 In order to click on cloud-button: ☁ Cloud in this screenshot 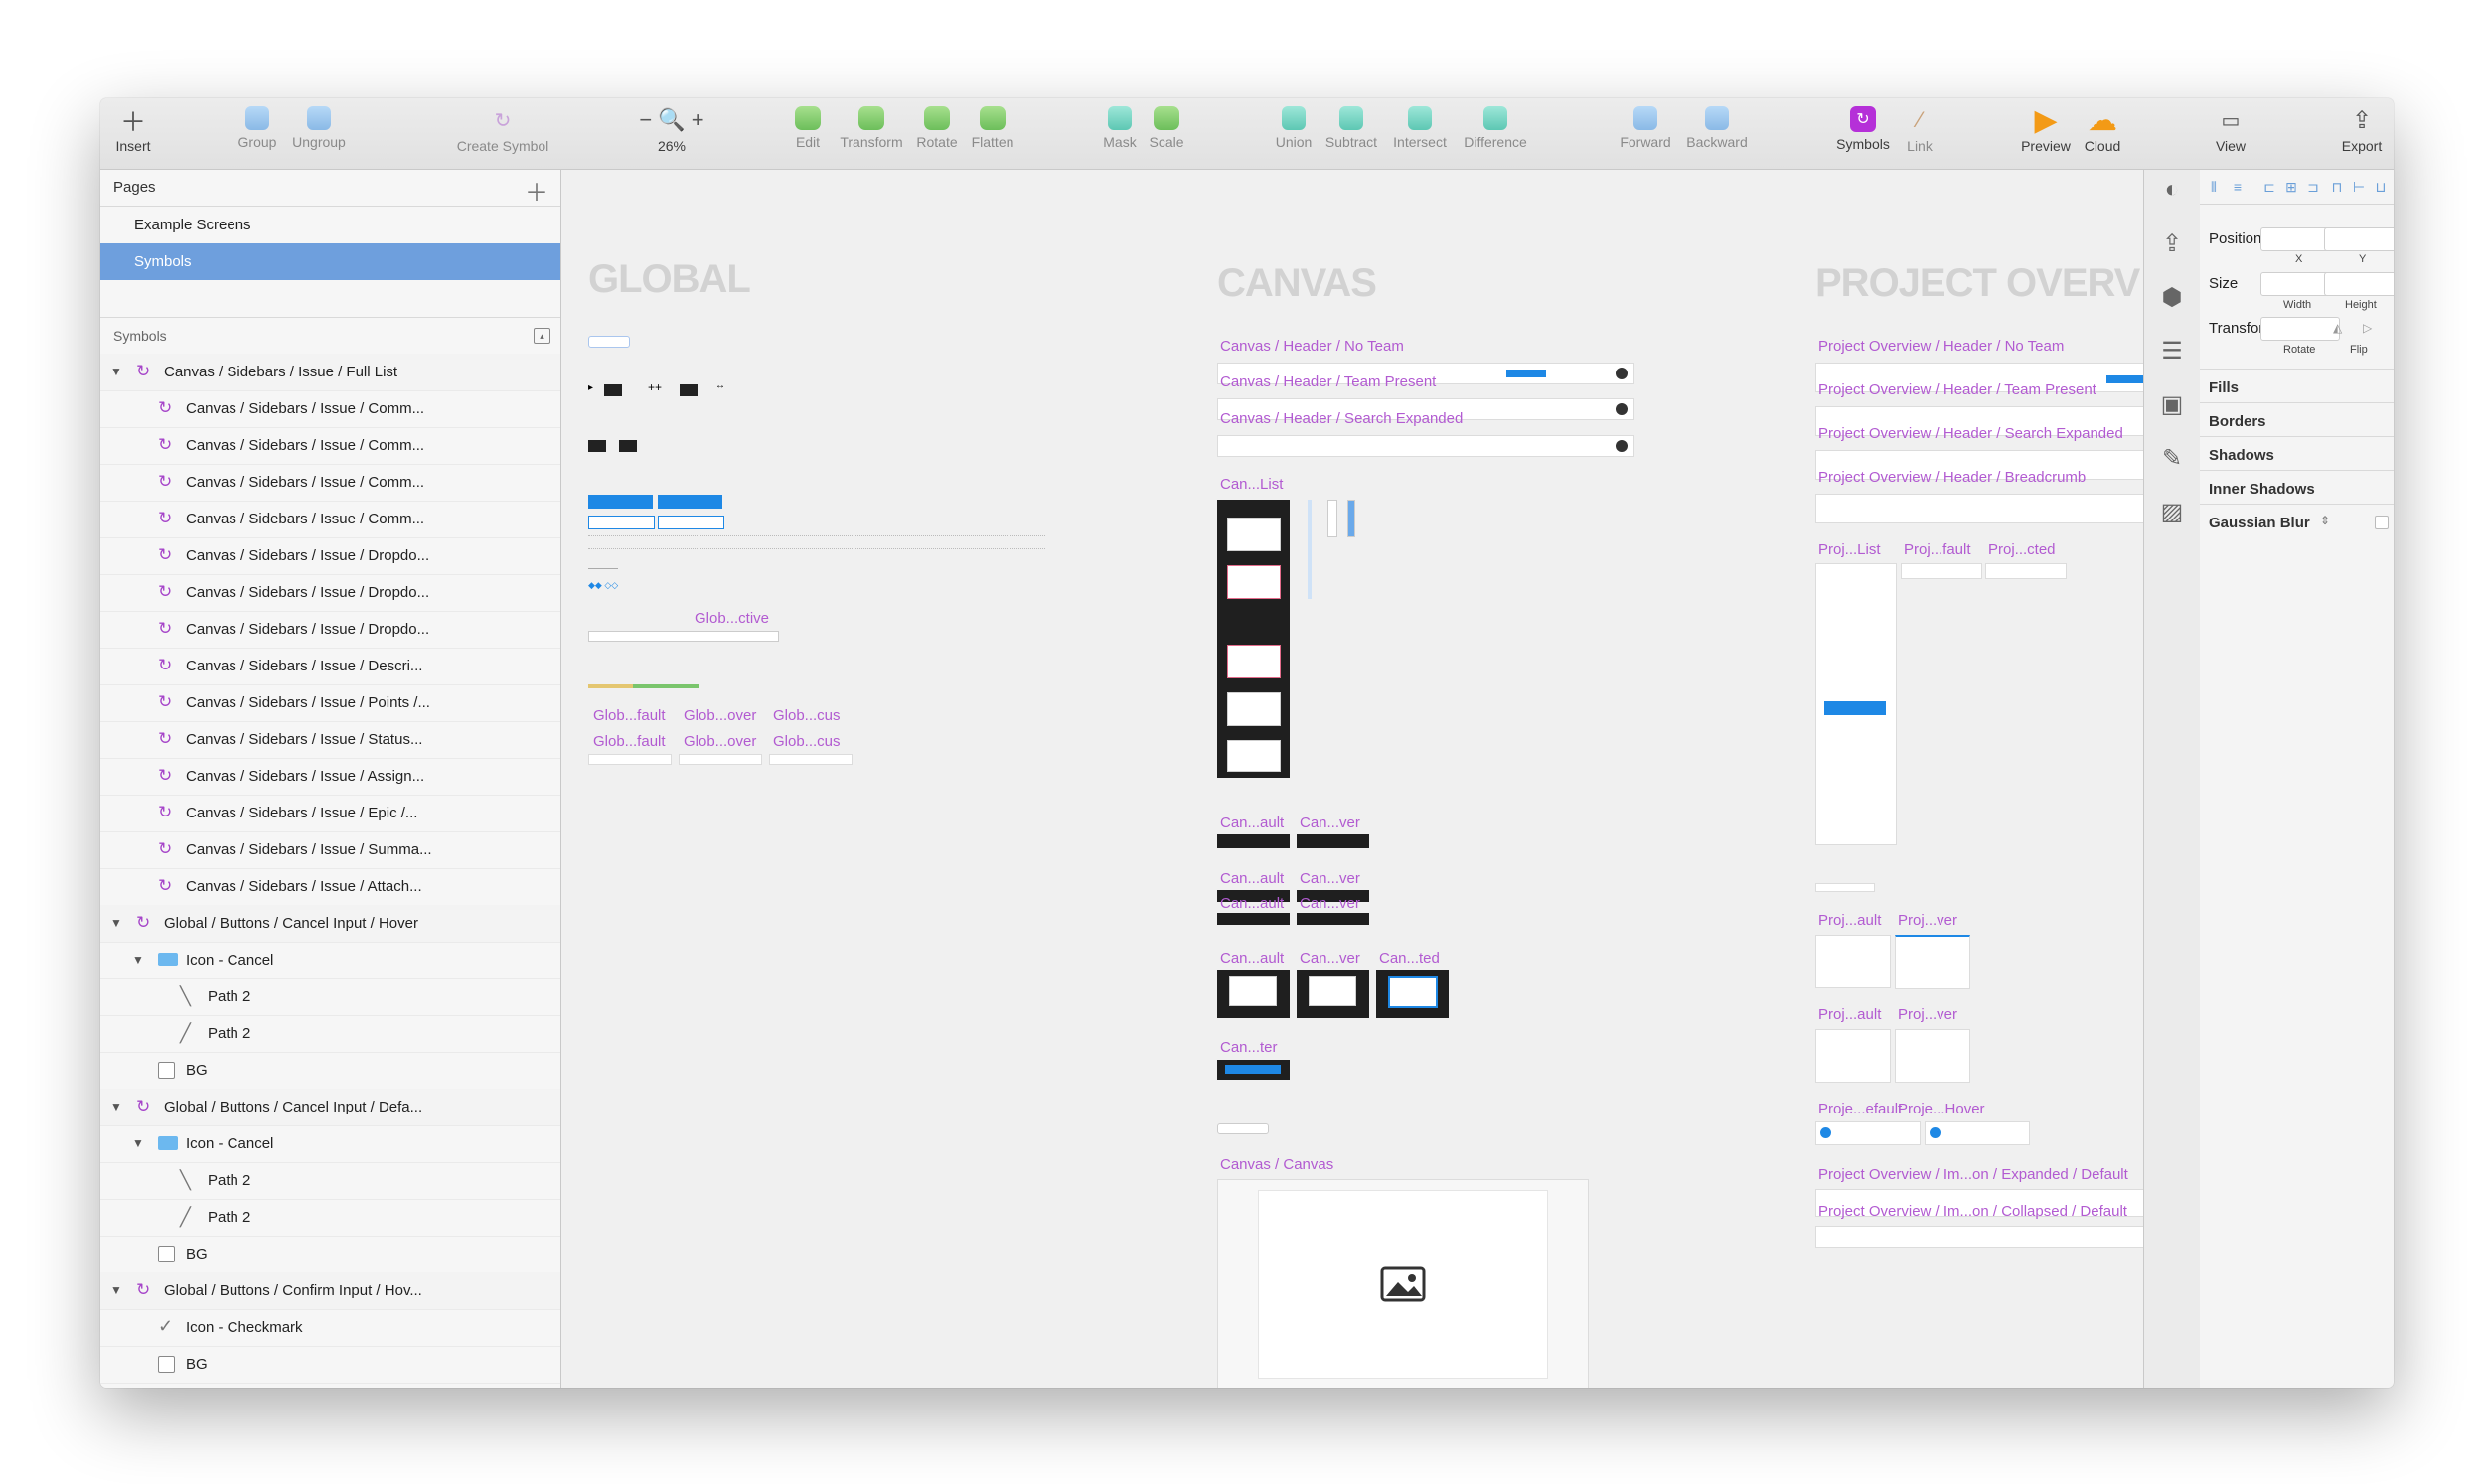, I will do `click(2102, 129)`.